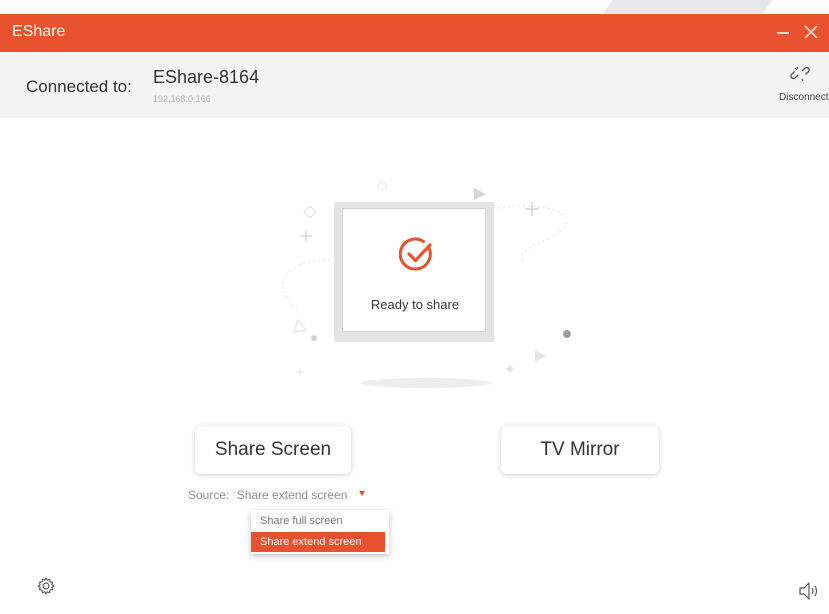  I want to click on close-button, so click(811, 32).